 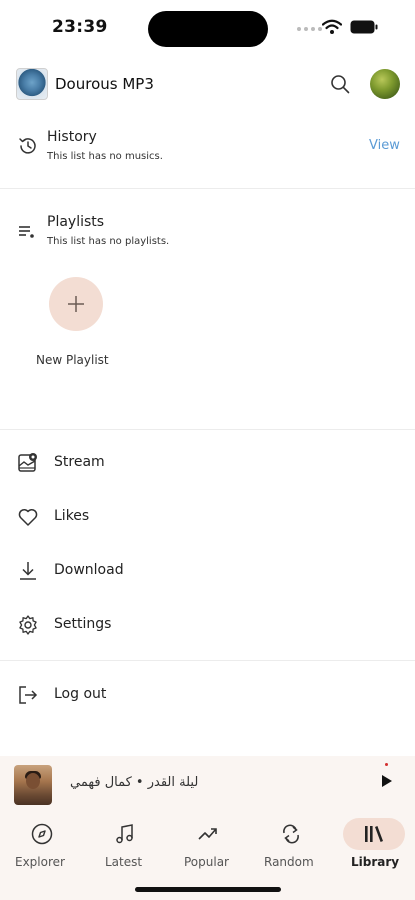 What do you see at coordinates (134, 782) in the screenshot?
I see `now-playing-track: ليلة القدر • كمال فهمي` at bounding box center [134, 782].